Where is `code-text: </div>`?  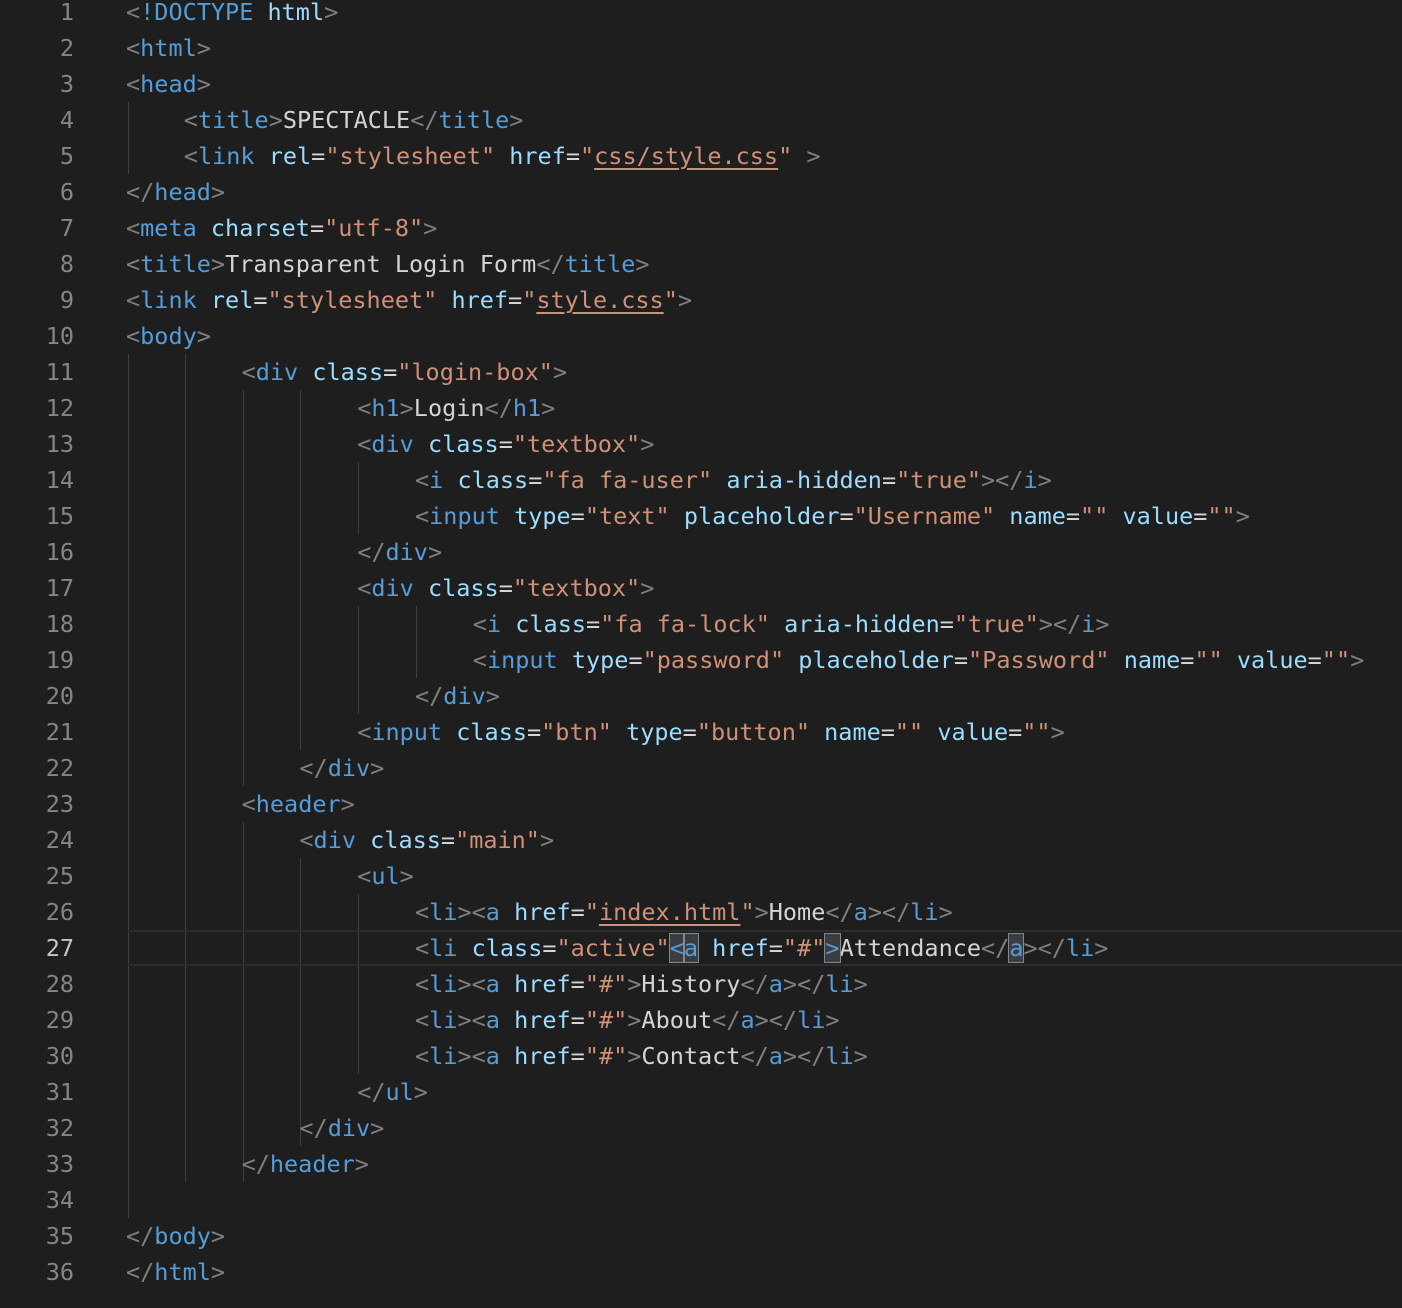 code-text: </div> is located at coordinates (341, 768).